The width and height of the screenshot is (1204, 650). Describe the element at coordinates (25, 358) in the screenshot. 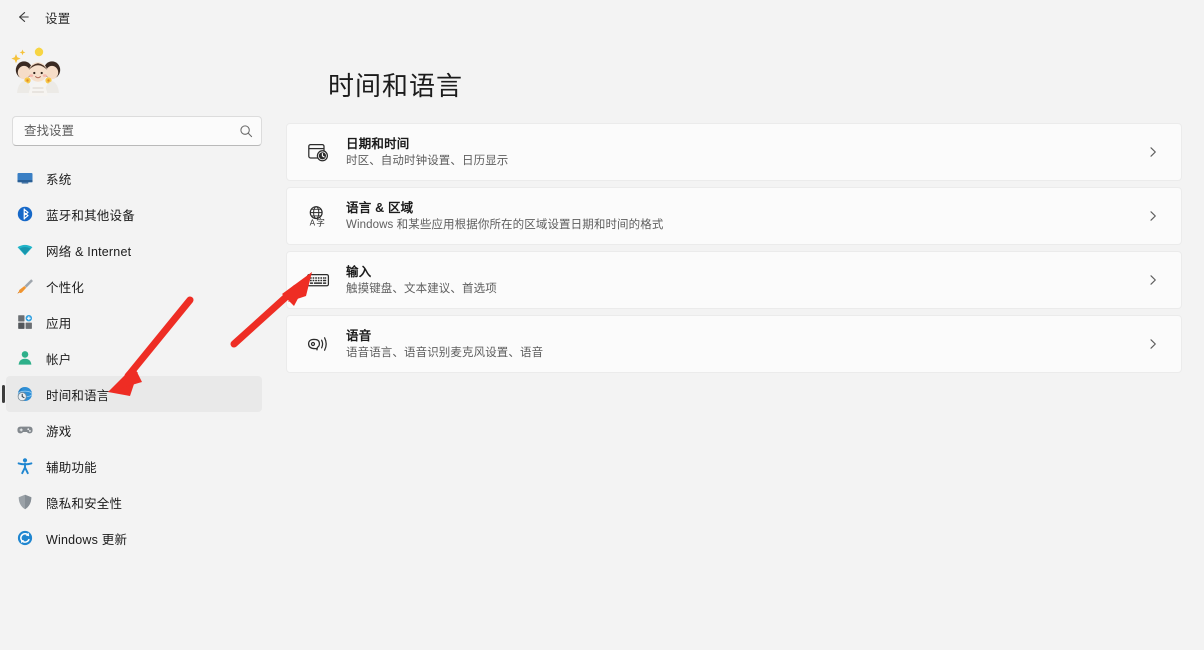

I see `person-icon` at that location.